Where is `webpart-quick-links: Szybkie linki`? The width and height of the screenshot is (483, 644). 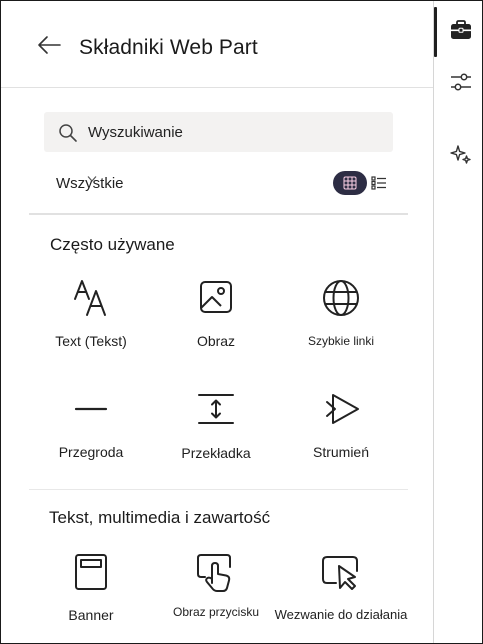 webpart-quick-links: Szybkie linki is located at coordinates (341, 327).